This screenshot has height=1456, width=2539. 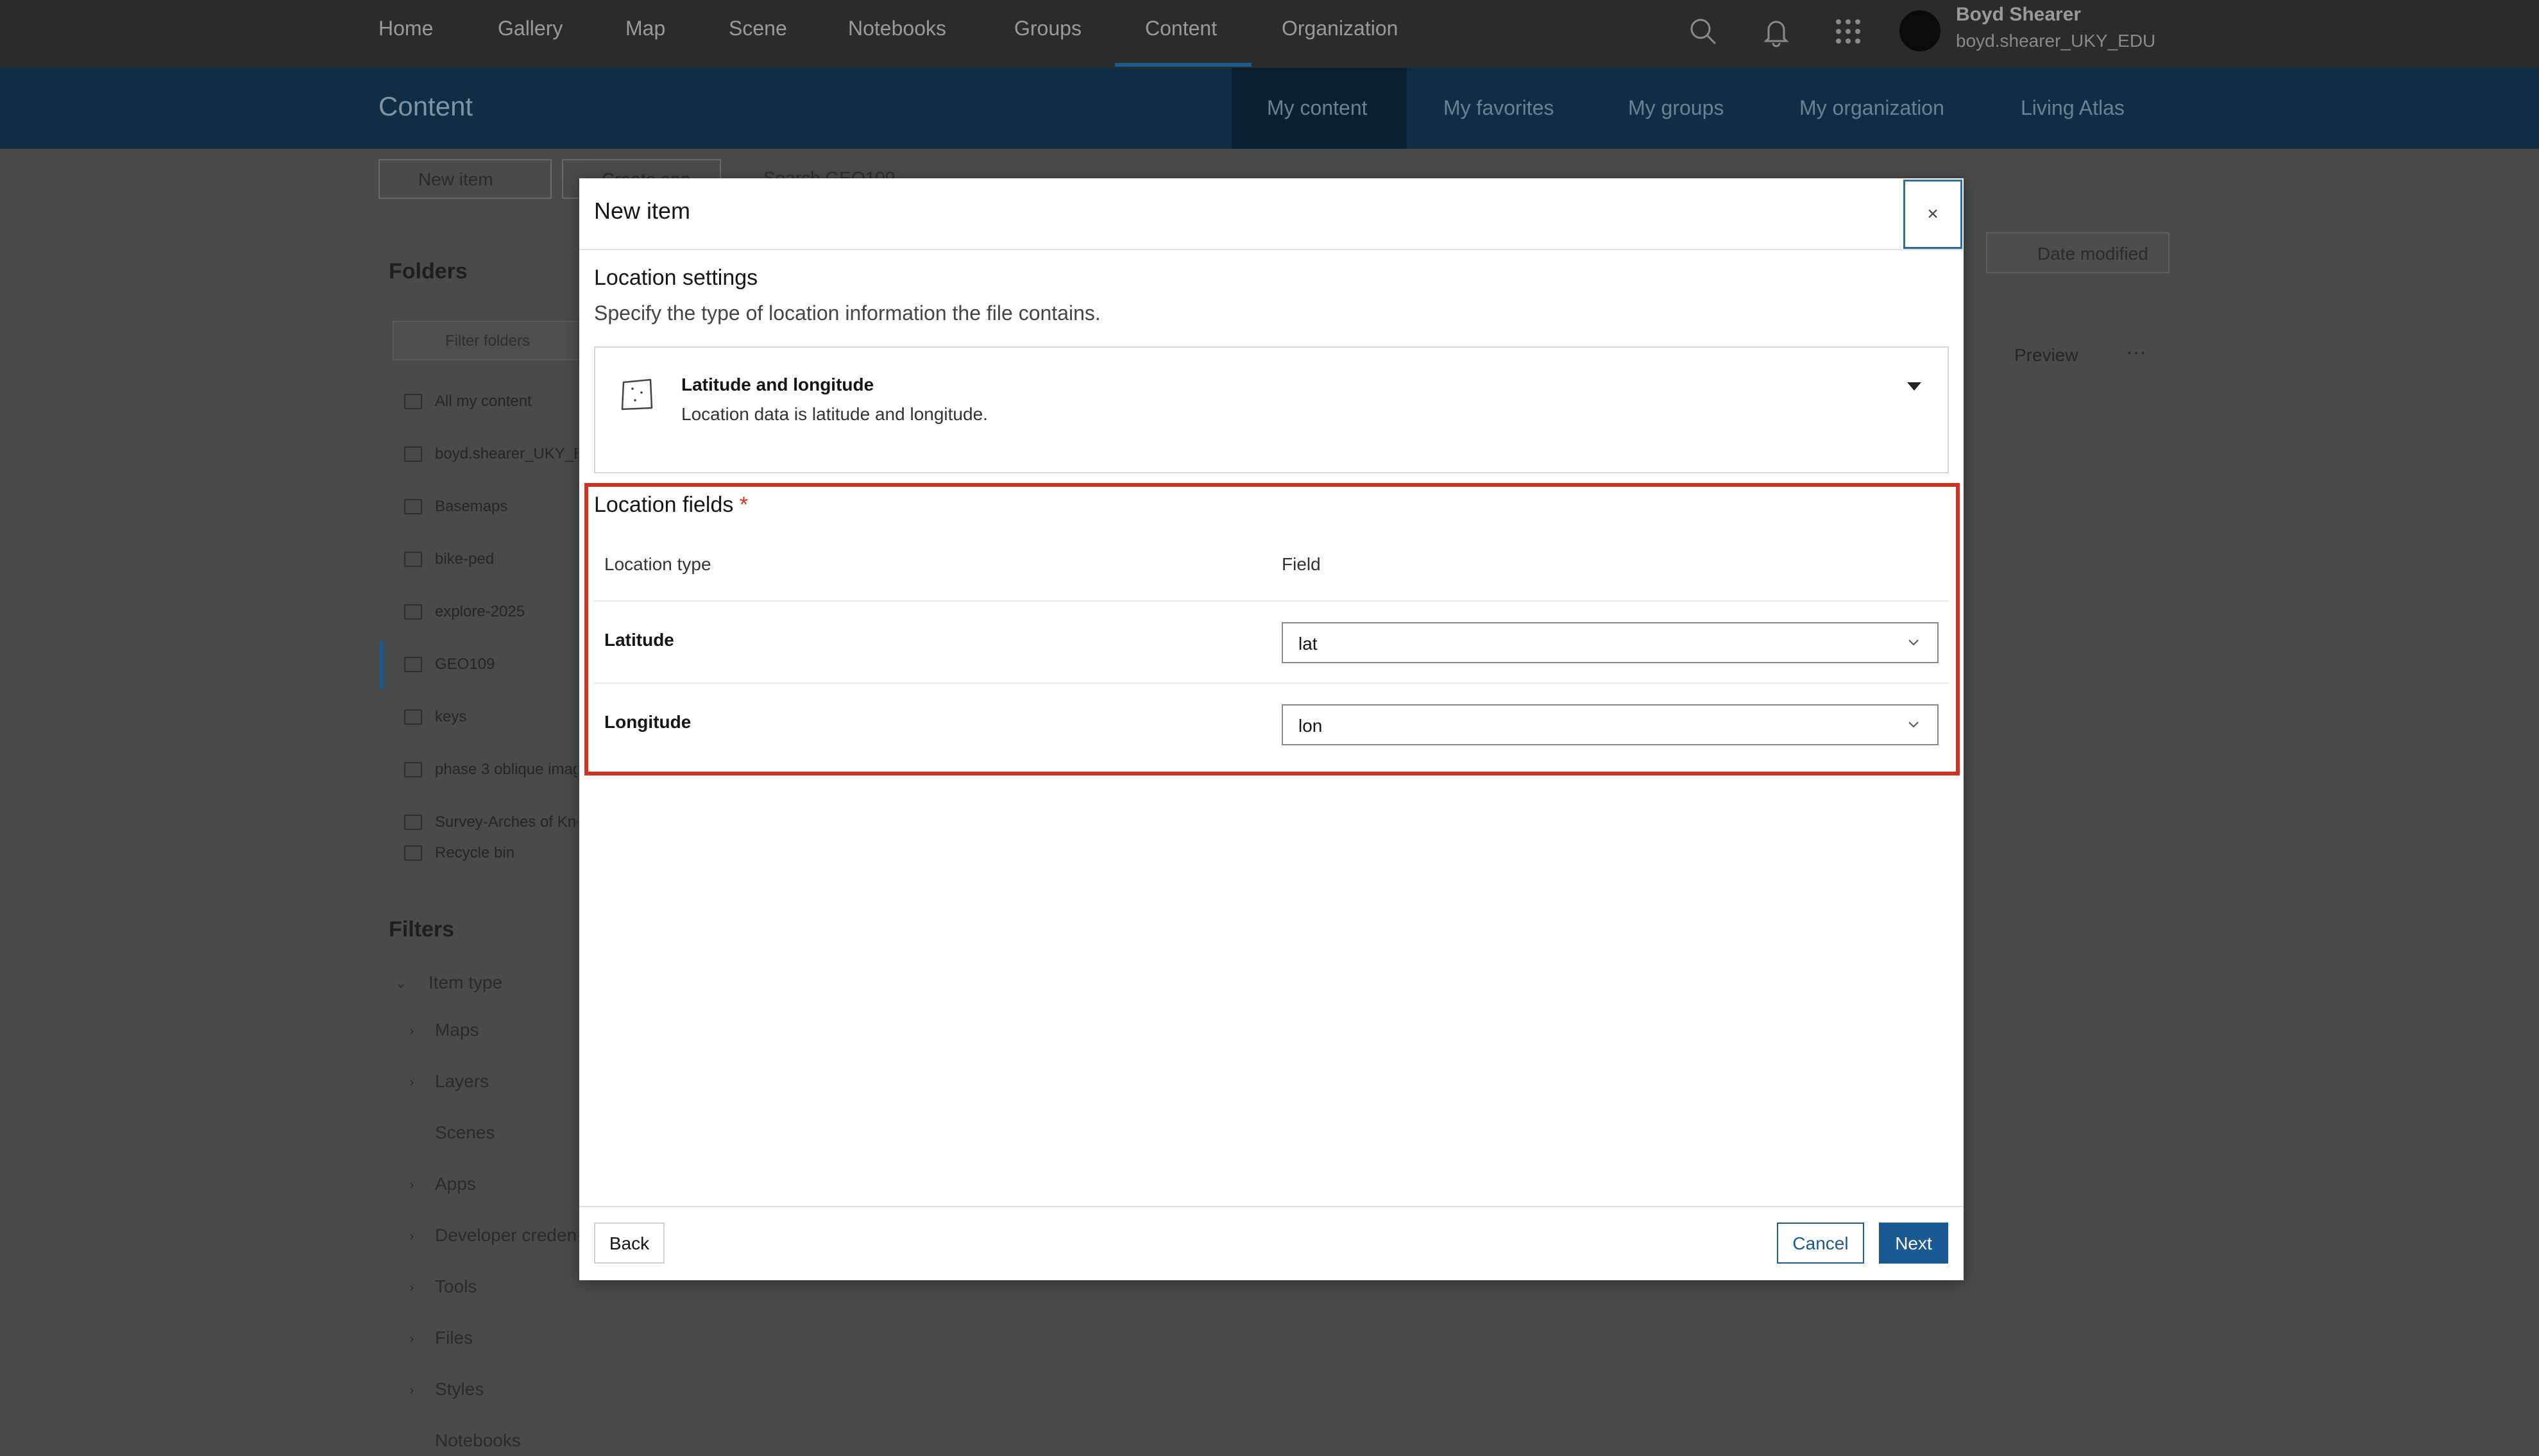 I want to click on new-item-label: New item, so click(x=455, y=179).